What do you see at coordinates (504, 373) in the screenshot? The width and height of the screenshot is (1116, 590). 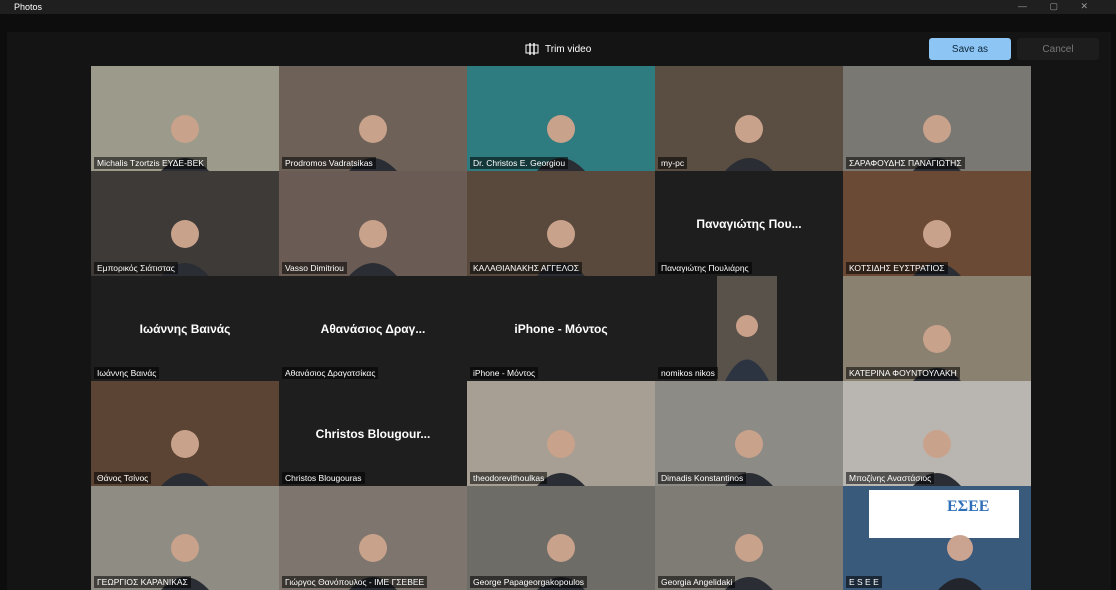 I see `participant-name-label: iPhone - Μόντος` at bounding box center [504, 373].